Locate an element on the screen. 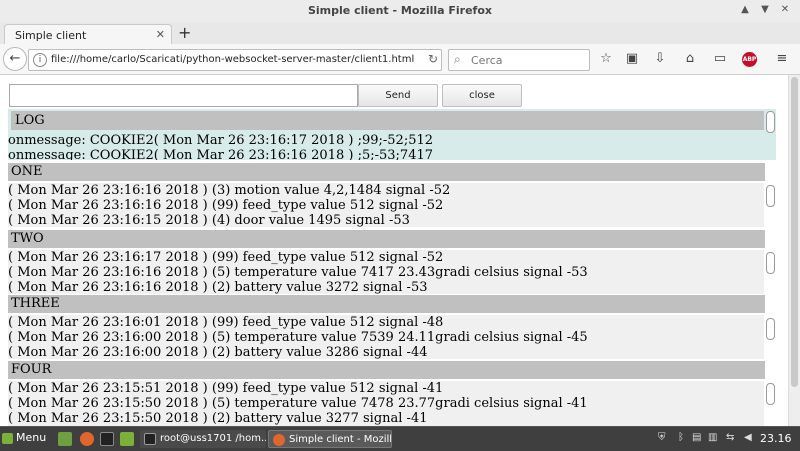  search-icon: ⌕ is located at coordinates (457, 59).